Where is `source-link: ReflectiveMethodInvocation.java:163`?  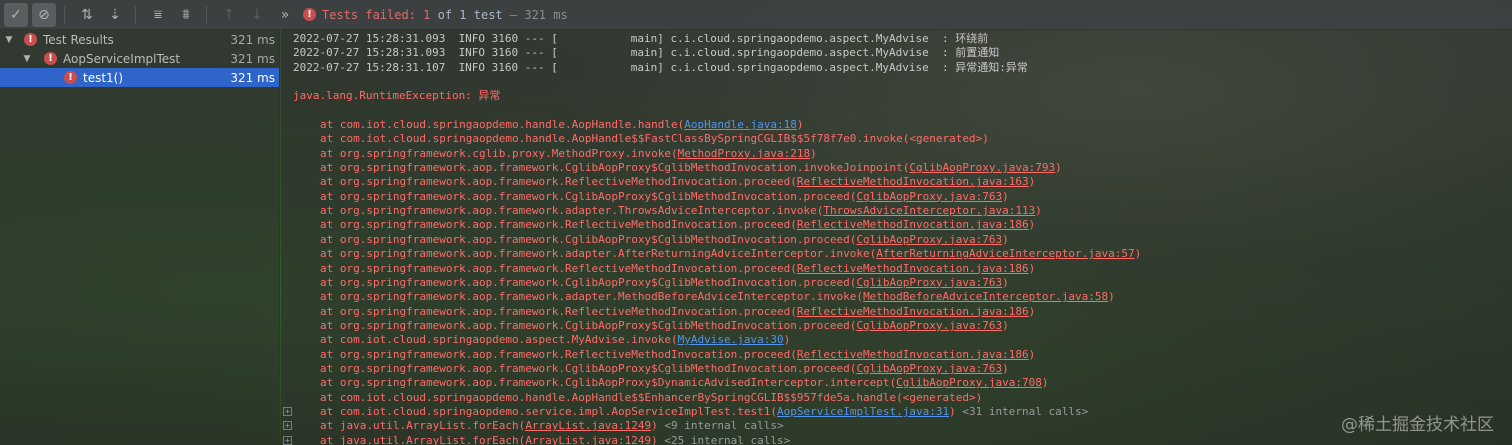
source-link: ReflectiveMethodInvocation.java:163 is located at coordinates (913, 181).